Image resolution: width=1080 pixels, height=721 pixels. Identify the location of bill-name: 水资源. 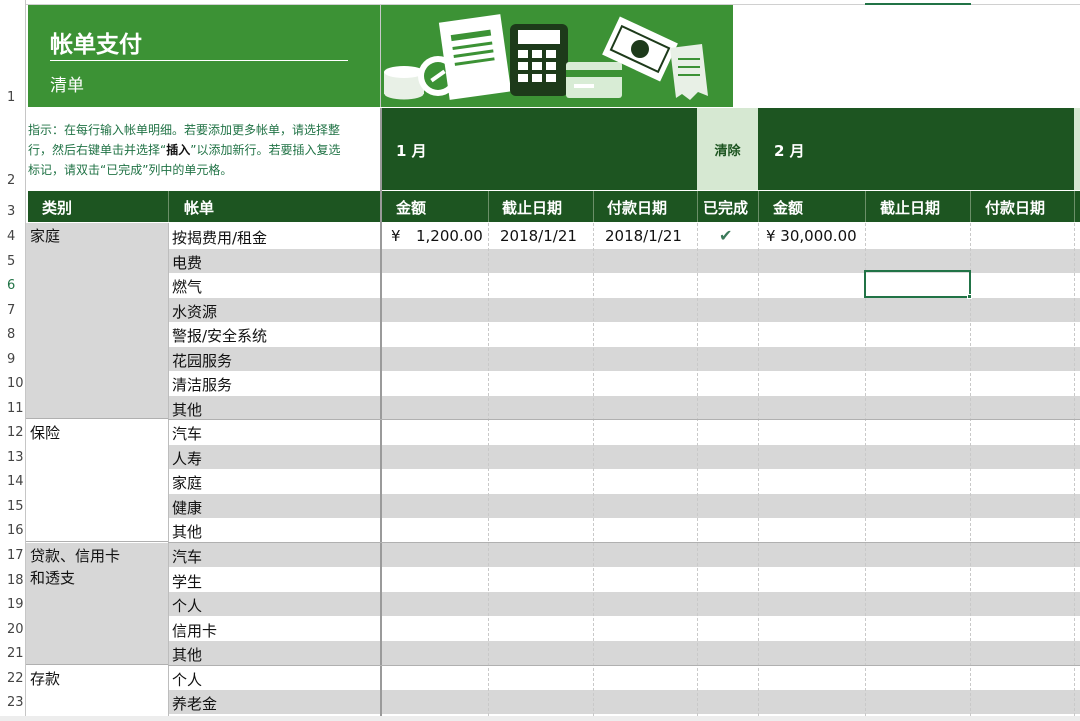
(192, 311).